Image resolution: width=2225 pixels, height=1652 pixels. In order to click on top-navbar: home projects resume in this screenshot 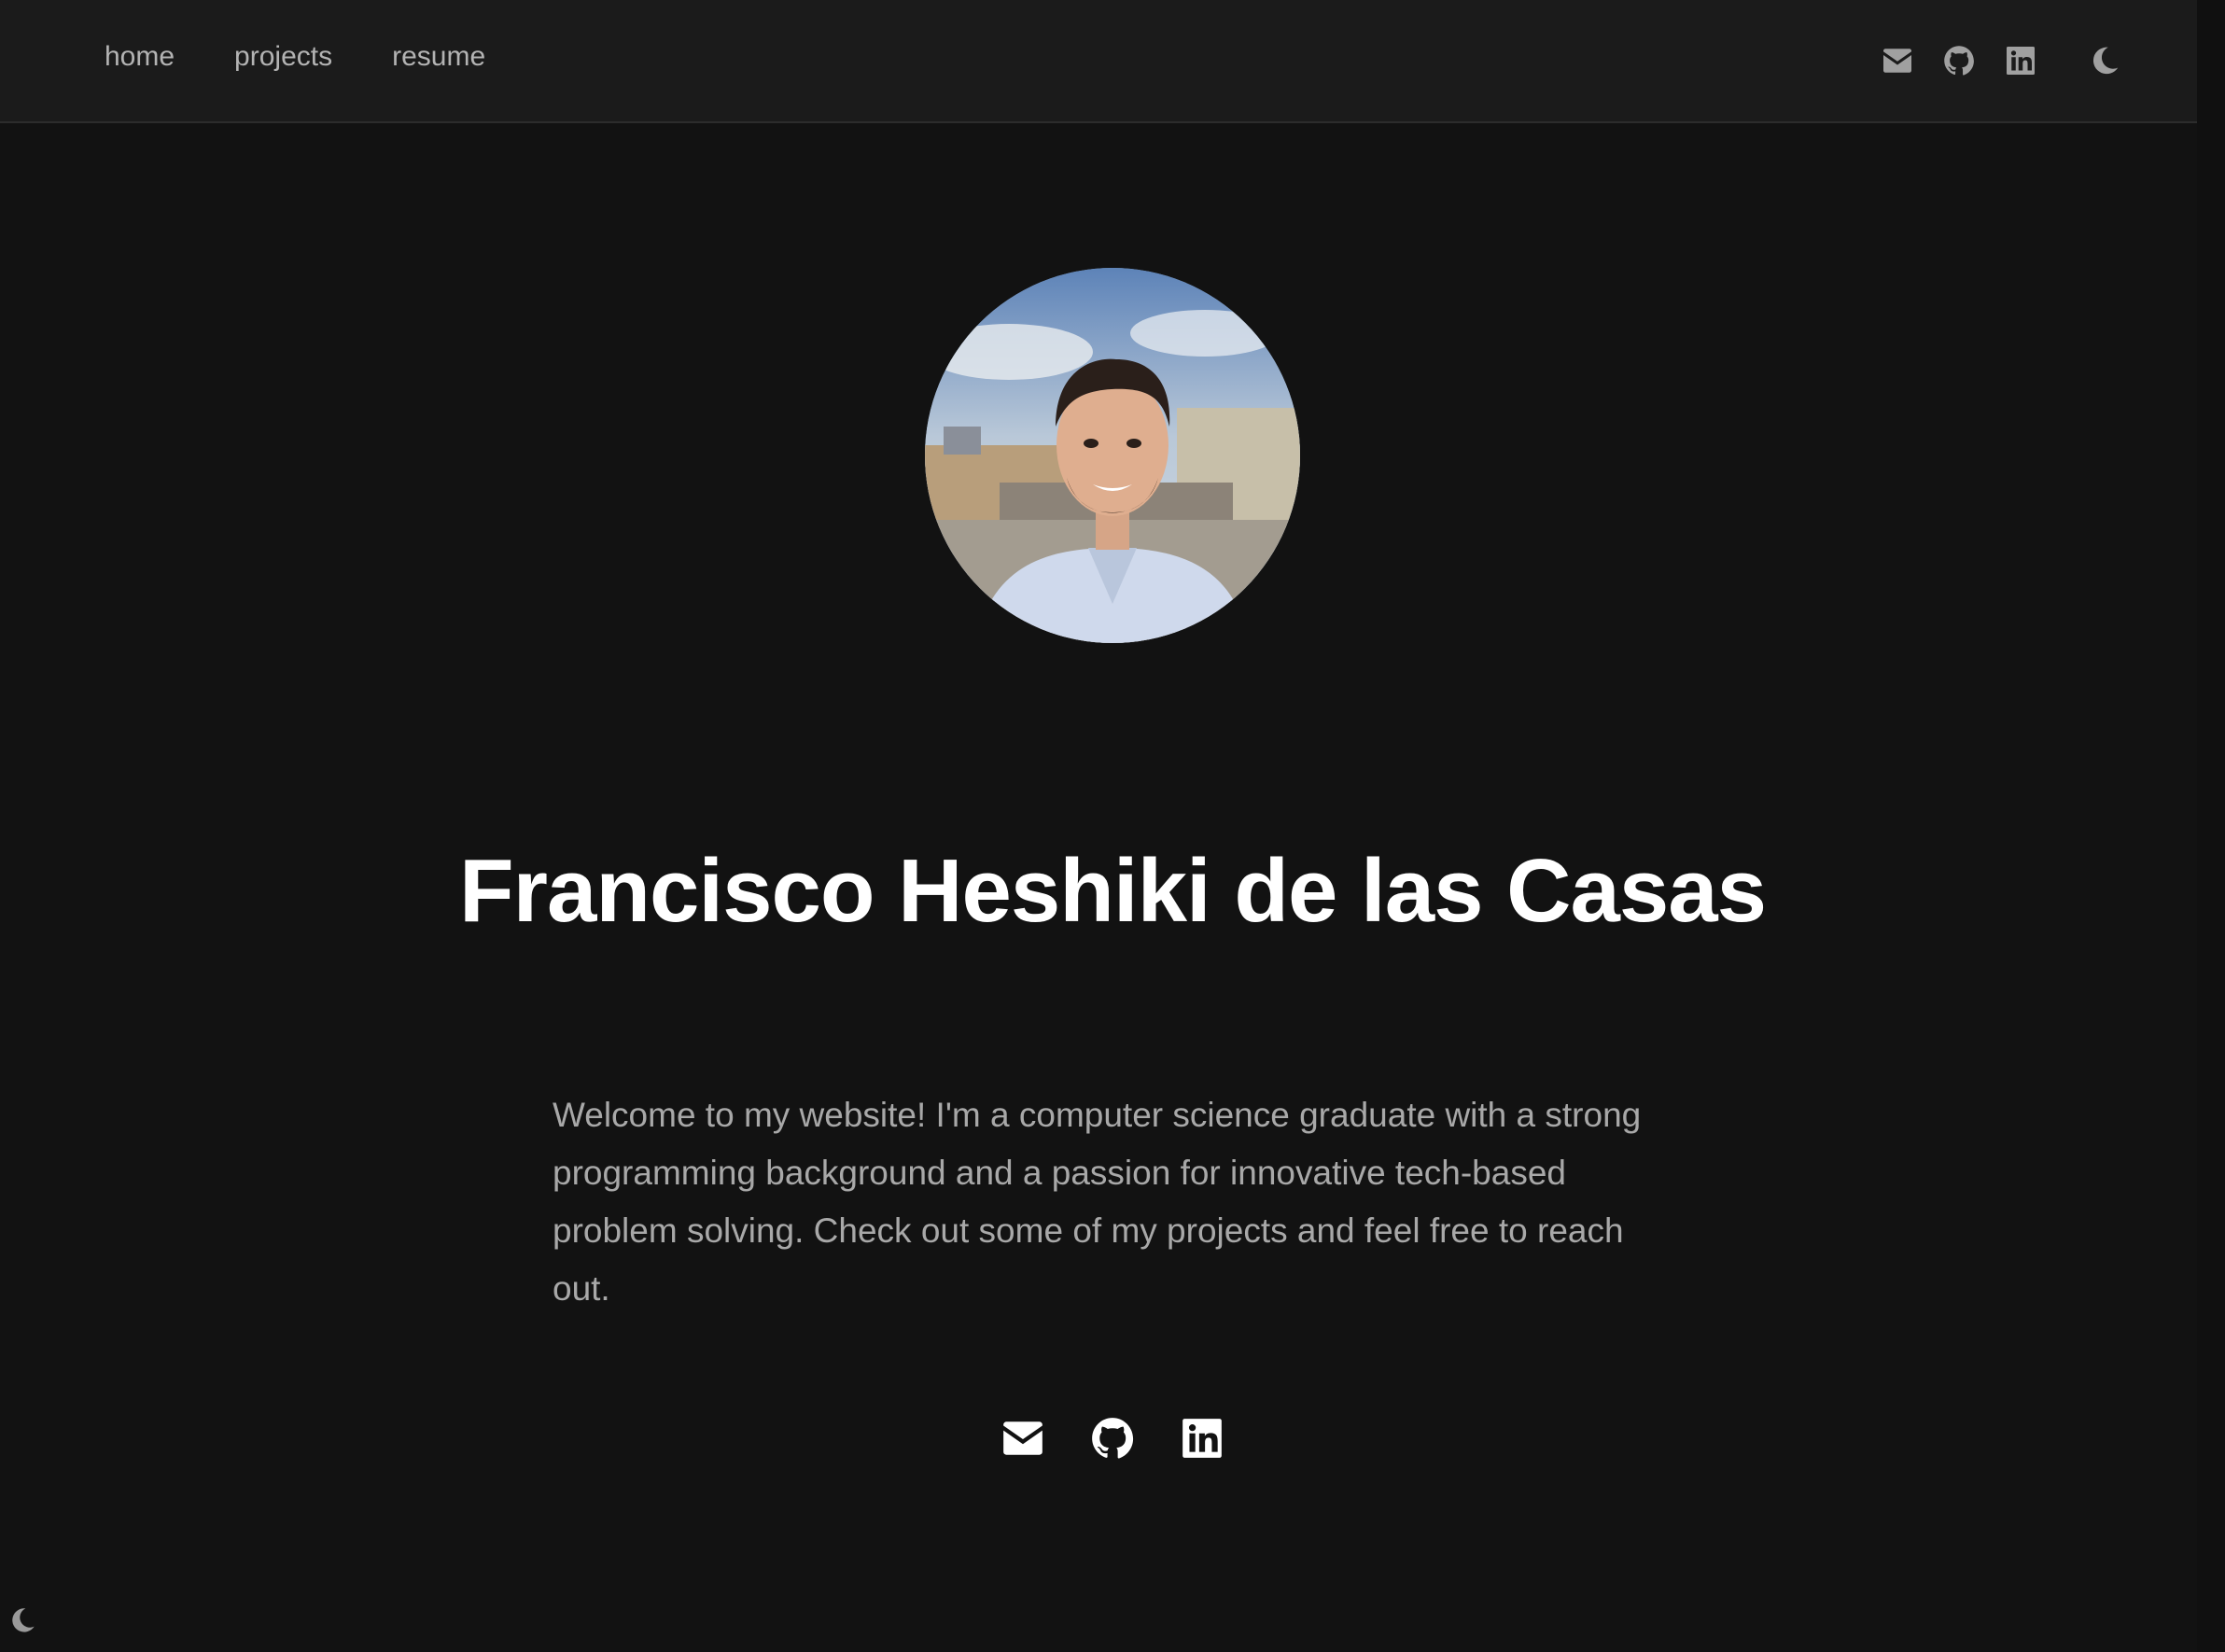, I will do `click(1099, 61)`.